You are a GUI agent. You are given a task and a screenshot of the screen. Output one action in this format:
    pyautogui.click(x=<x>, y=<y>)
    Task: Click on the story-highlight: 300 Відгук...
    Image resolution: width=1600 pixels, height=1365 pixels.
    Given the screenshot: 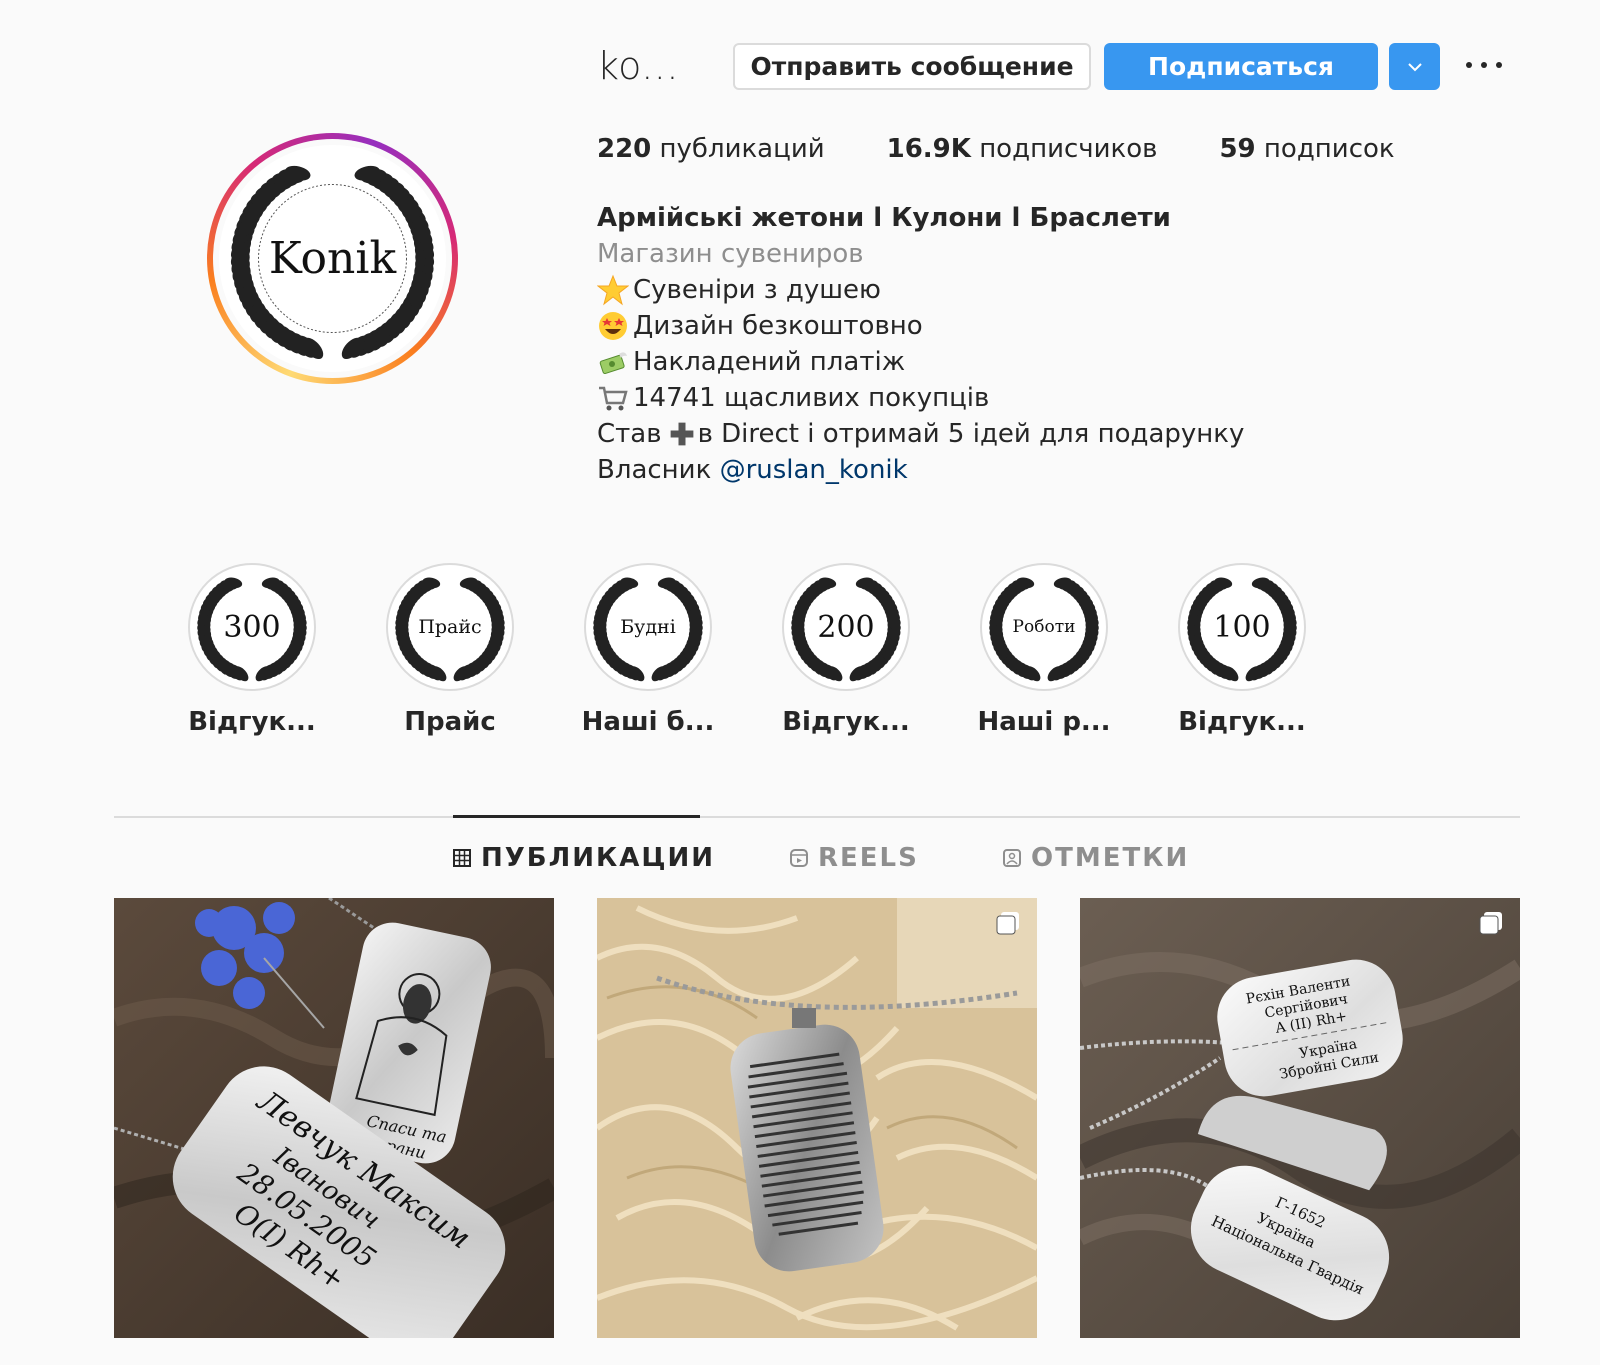 What is the action you would take?
    pyautogui.click(x=252, y=650)
    